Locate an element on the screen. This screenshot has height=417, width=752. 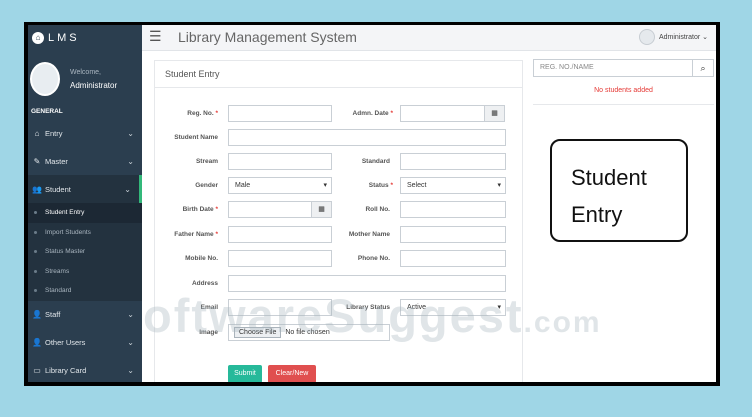
submenu-item-import-students: Import Students is located at coordinates (85, 233).